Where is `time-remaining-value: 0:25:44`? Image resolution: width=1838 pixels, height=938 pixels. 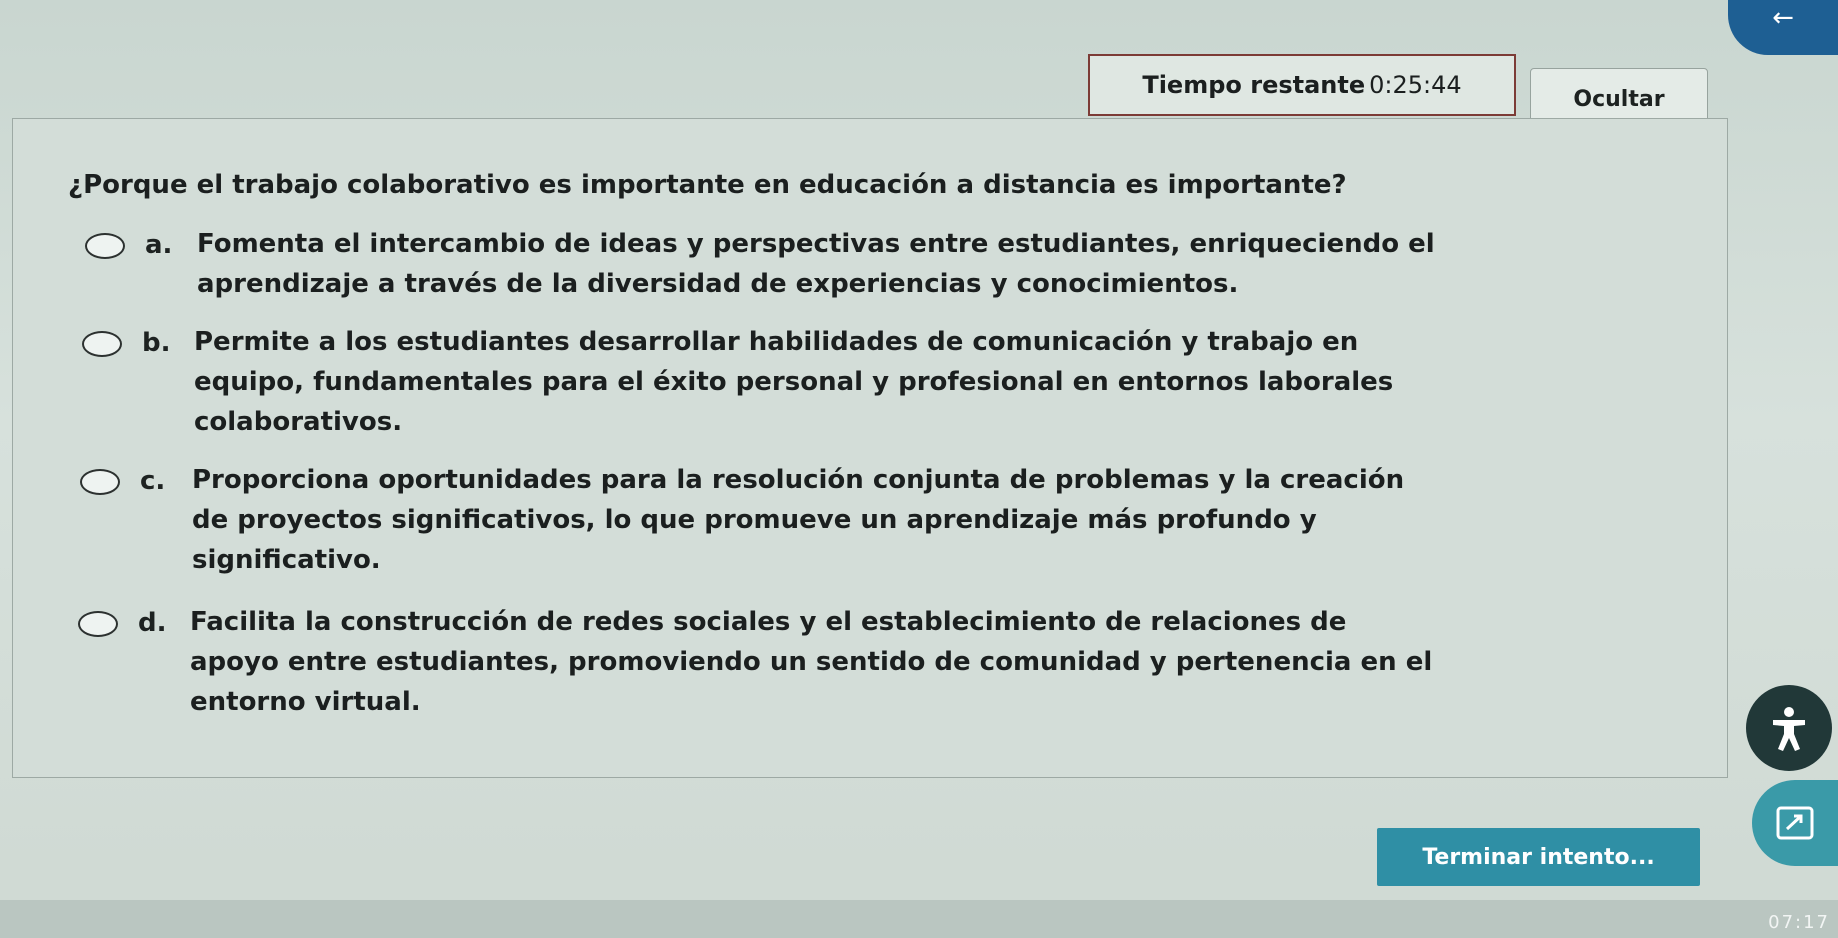
time-remaining-value: 0:25:44 is located at coordinates (1415, 85).